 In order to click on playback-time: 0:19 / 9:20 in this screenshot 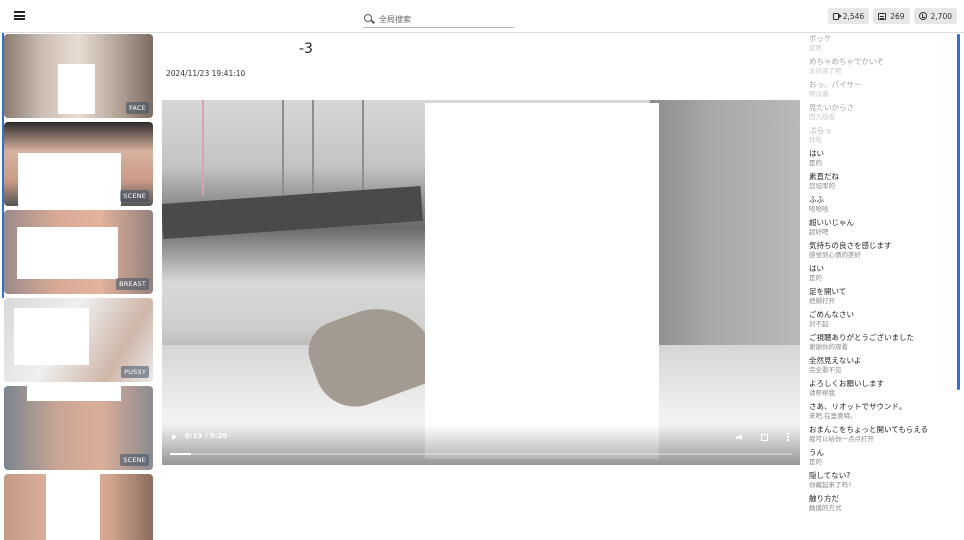, I will do `click(206, 436)`.